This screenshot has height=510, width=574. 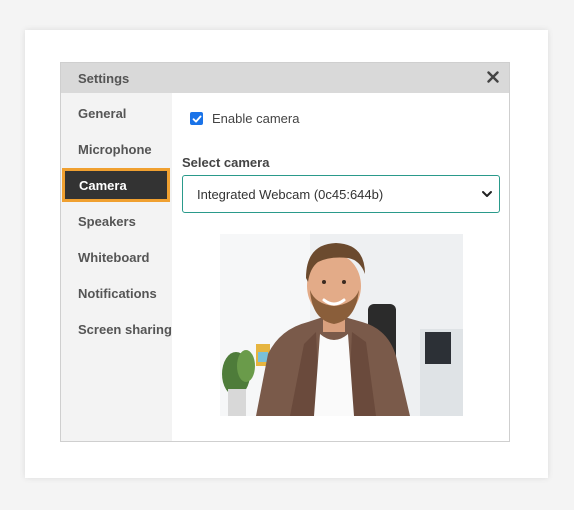 I want to click on dialog-title: Settings, so click(x=104, y=78).